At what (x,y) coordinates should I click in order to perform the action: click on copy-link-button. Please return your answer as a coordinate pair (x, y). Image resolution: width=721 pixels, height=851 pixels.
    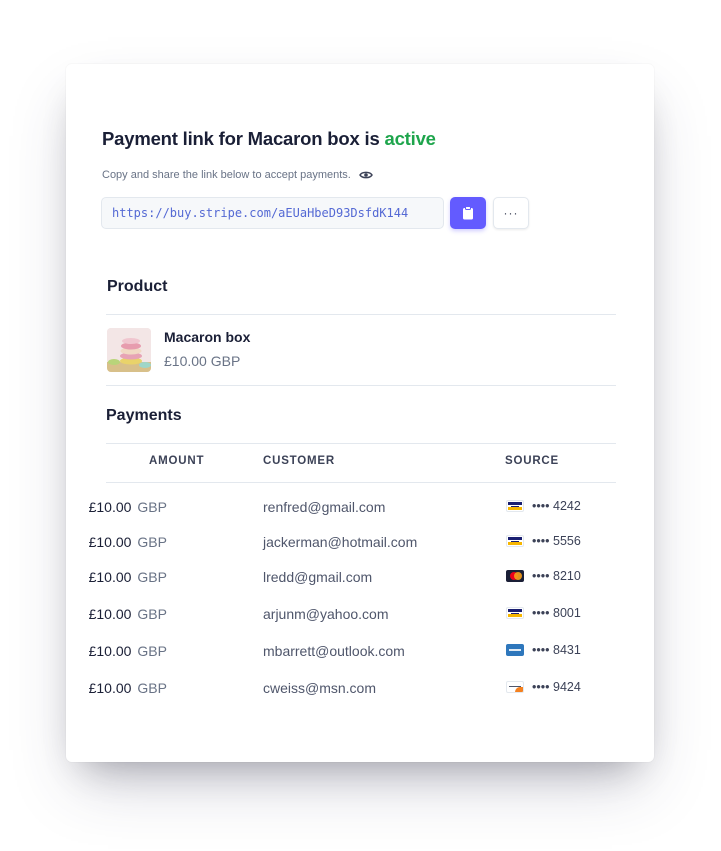
    Looking at the image, I should click on (468, 213).